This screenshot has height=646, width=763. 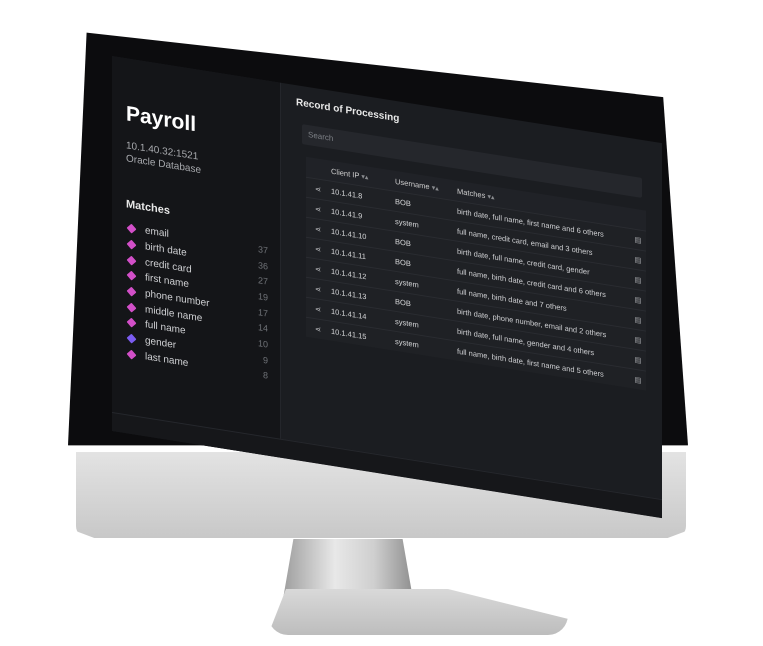 I want to click on doc-column-header, so click(x=638, y=220).